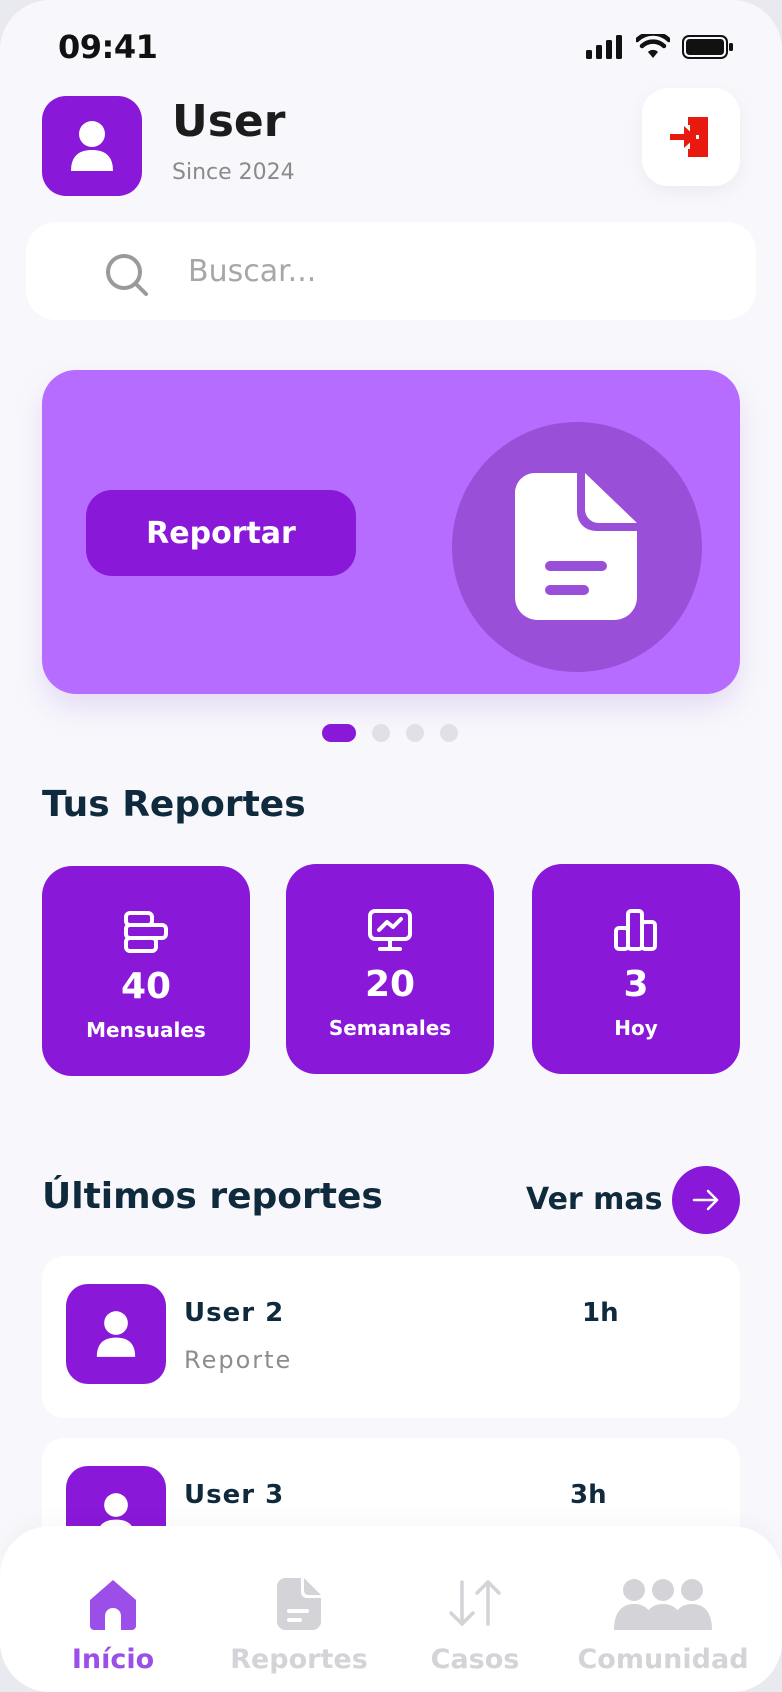 This screenshot has width=782, height=1692. What do you see at coordinates (229, 121) in the screenshot?
I see `user-name: User` at bounding box center [229, 121].